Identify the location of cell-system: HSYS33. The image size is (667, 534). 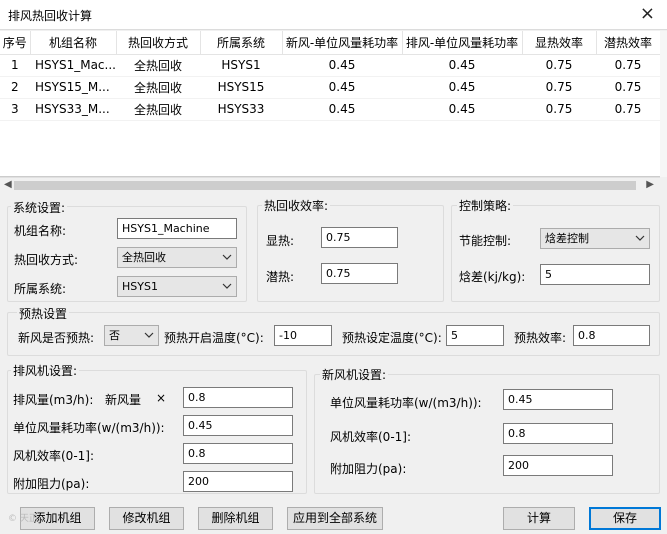
(241, 109).